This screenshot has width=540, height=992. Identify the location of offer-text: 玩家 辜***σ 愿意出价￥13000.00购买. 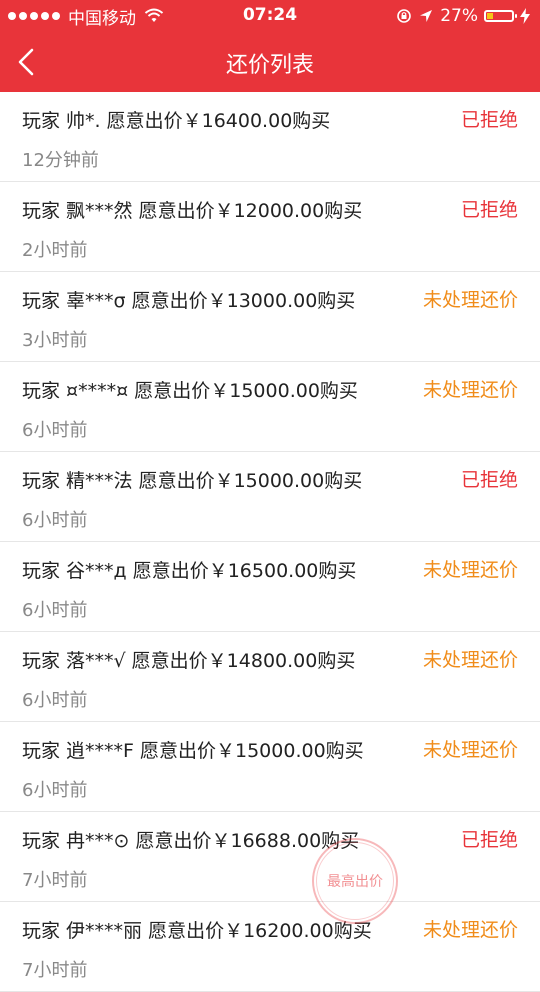
(189, 301).